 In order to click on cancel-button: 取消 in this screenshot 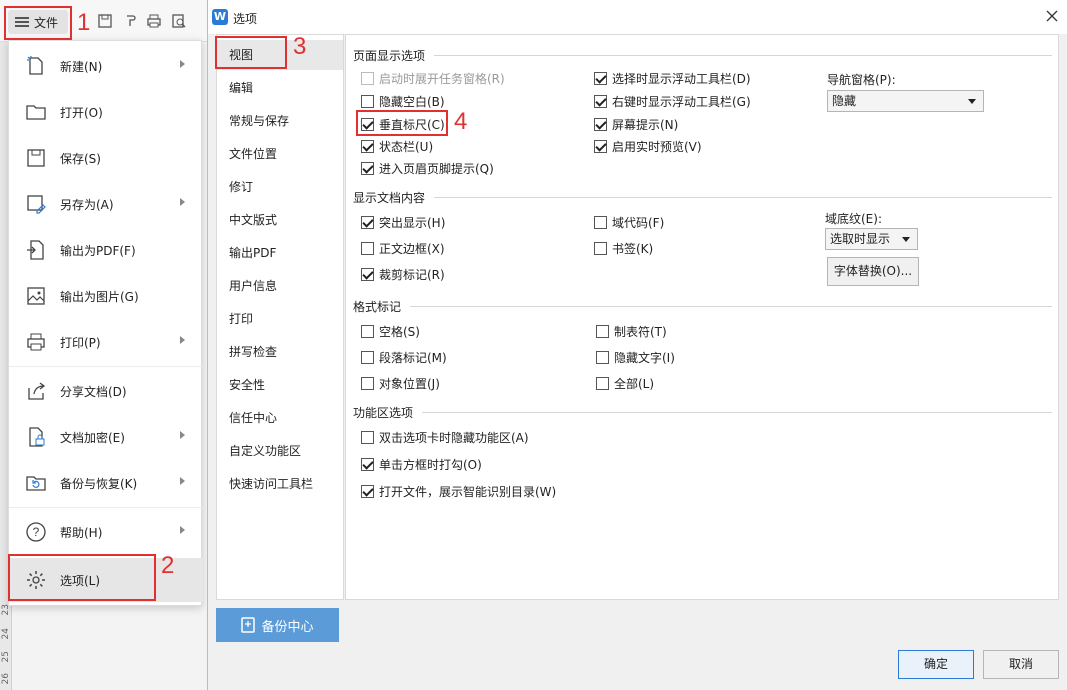, I will do `click(1021, 664)`.